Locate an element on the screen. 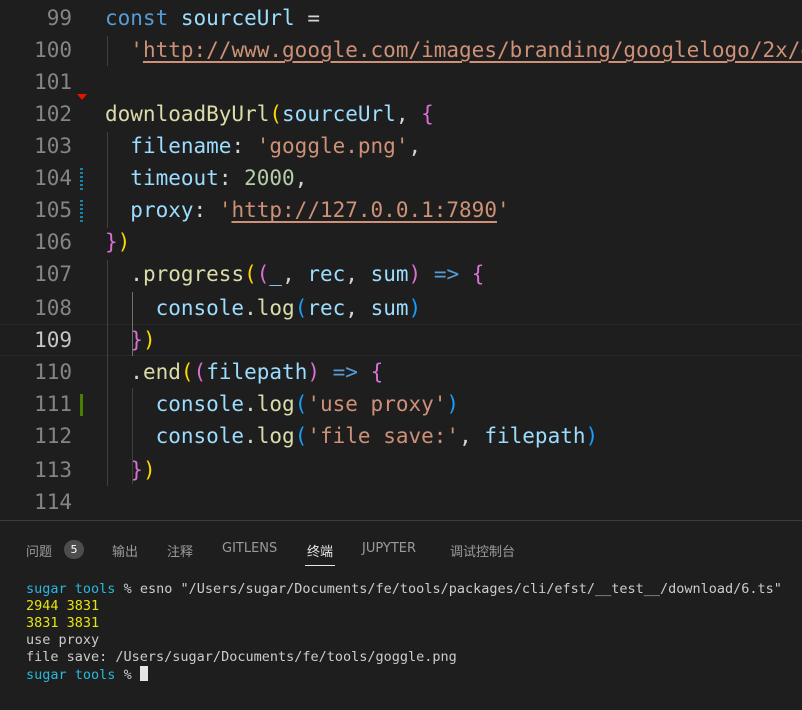  code-text: console.log(rec, sum) is located at coordinates (263, 308).